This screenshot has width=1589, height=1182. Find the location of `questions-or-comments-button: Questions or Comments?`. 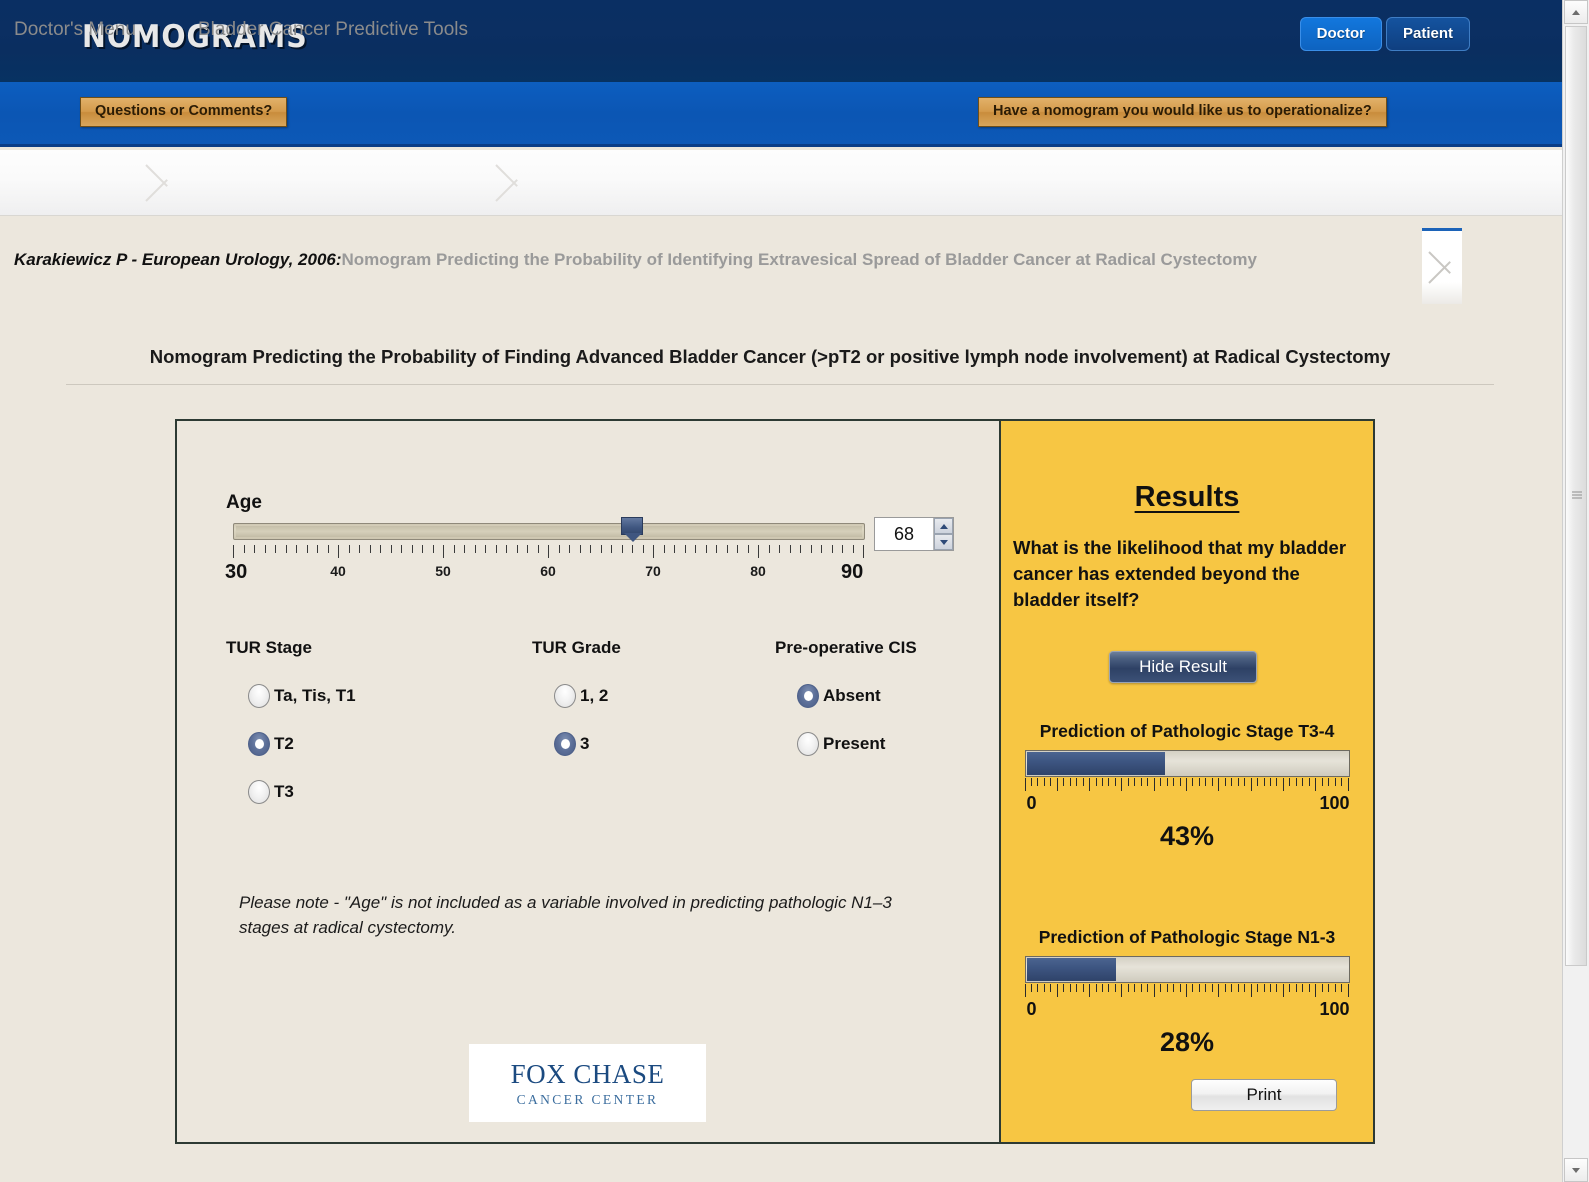

questions-or-comments-button: Questions or Comments? is located at coordinates (184, 112).